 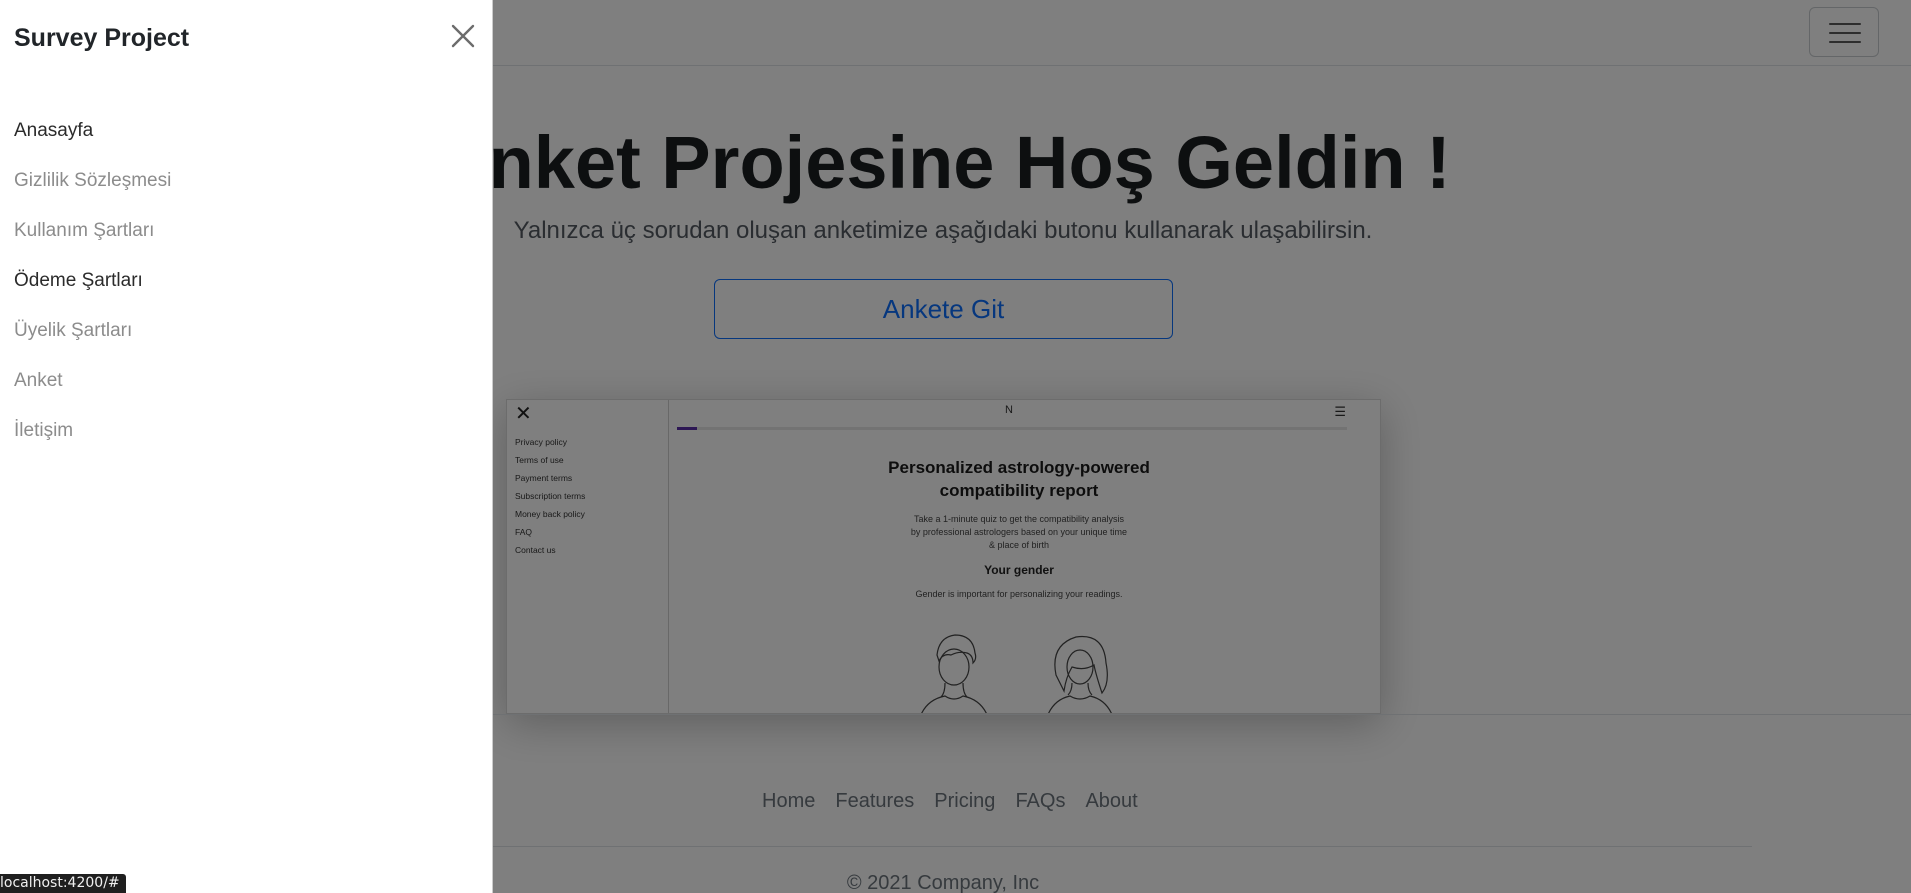 I want to click on status-bar-url: localhost:4200/#, so click(x=63, y=883).